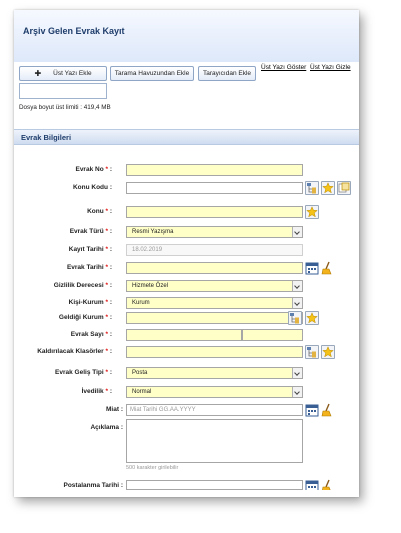  I want to click on aciklama-textarea, so click(214, 441).